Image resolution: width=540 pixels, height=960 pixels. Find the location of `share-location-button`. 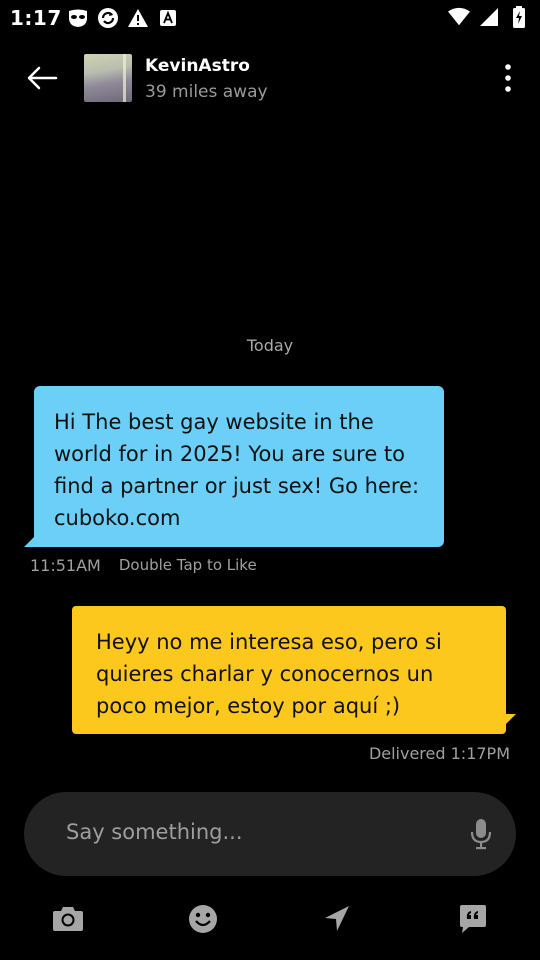

share-location-button is located at coordinates (336, 919).